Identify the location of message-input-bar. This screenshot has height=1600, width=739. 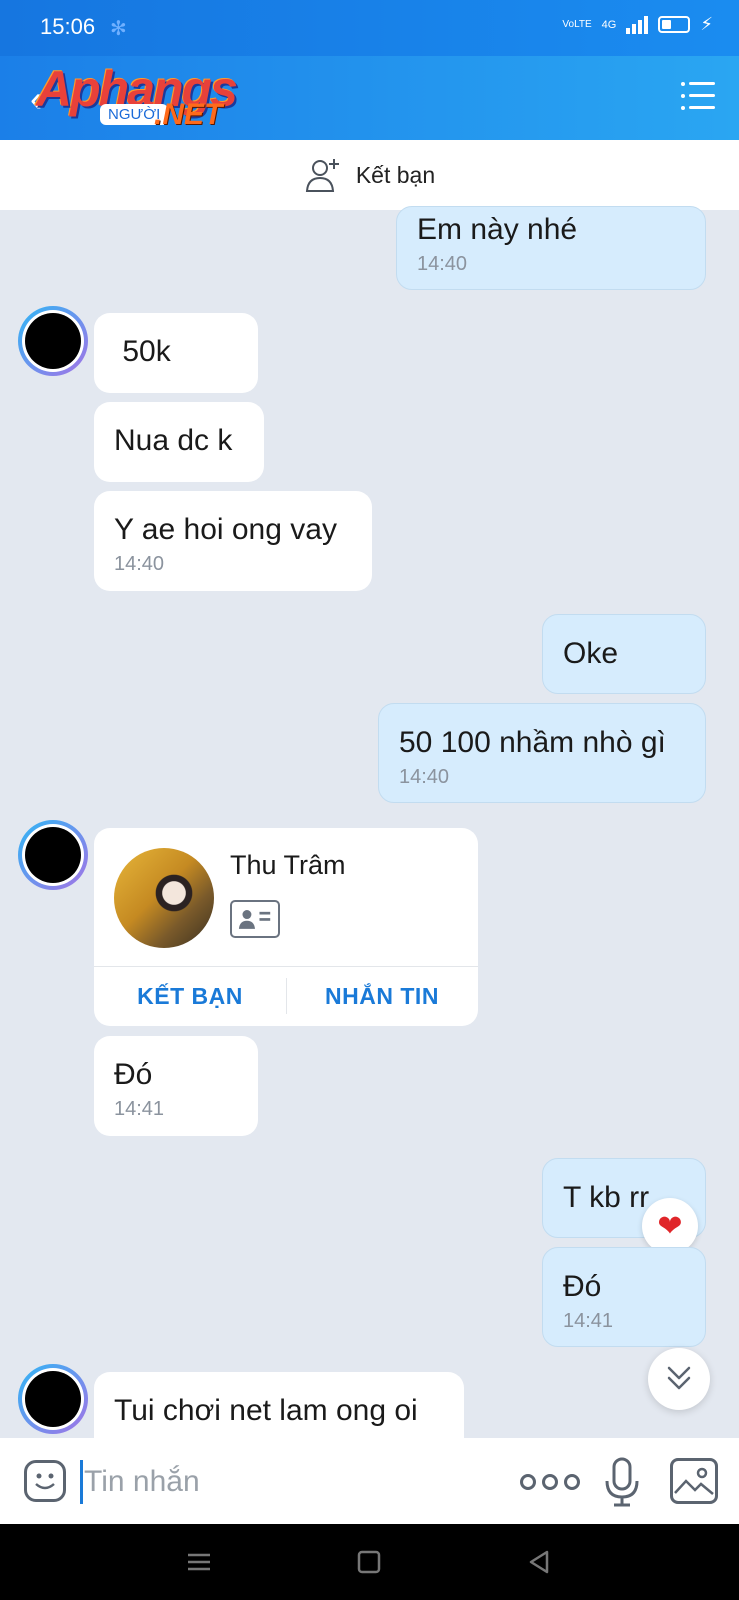
(369, 1481).